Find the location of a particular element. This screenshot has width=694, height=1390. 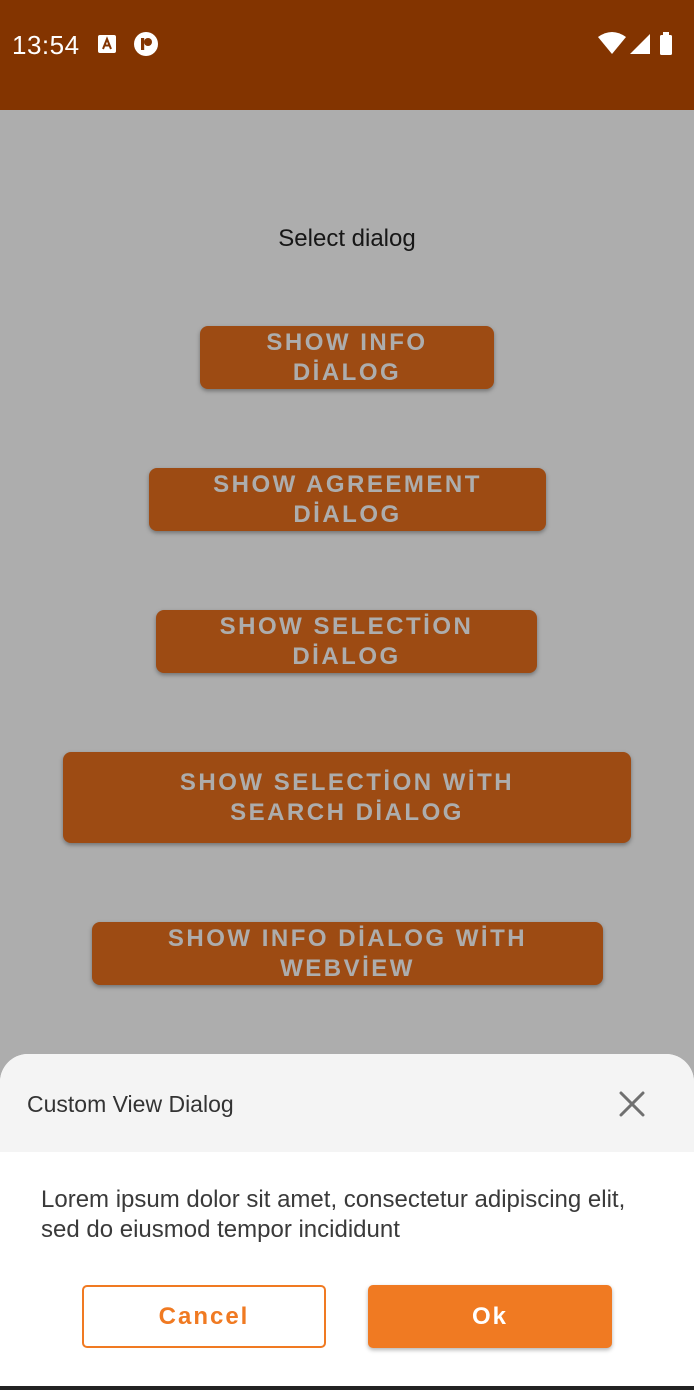

cancel-button: Cancel is located at coordinates (204, 1316).